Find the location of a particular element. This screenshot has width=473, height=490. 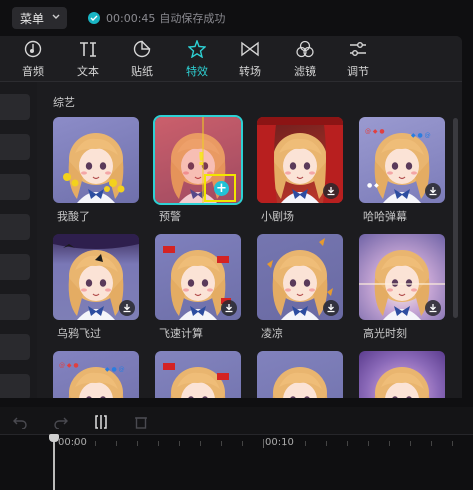

tab-audio: 音频 is located at coordinates (33, 59).